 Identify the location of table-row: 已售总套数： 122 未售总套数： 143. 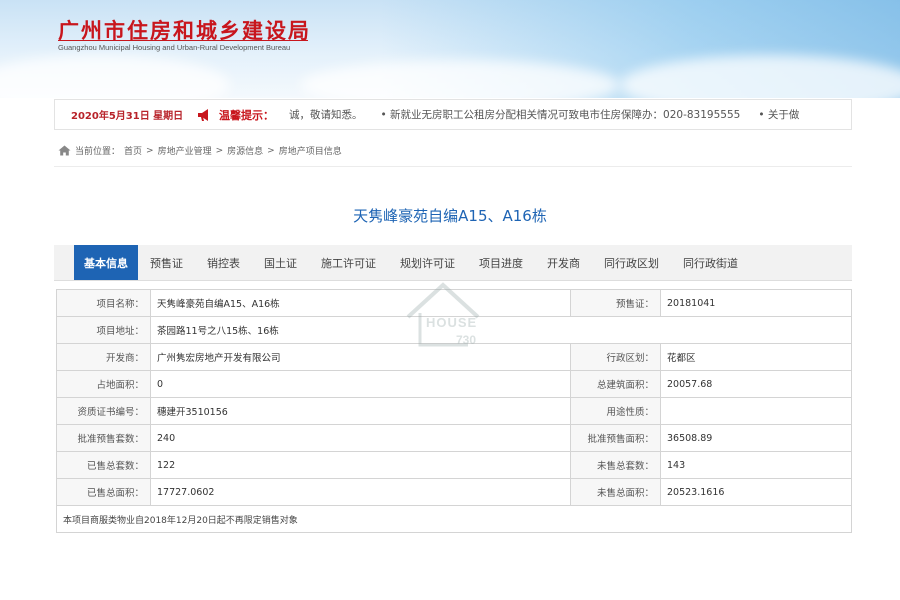
(454, 465).